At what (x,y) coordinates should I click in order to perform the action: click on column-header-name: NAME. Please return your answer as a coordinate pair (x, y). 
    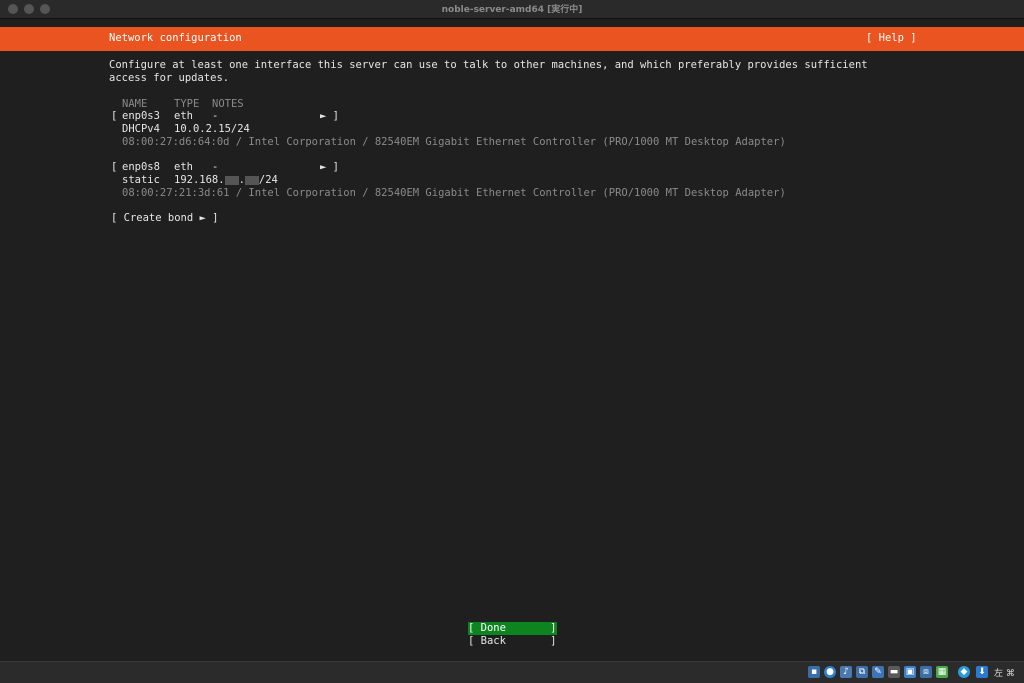
    Looking at the image, I should click on (135, 104).